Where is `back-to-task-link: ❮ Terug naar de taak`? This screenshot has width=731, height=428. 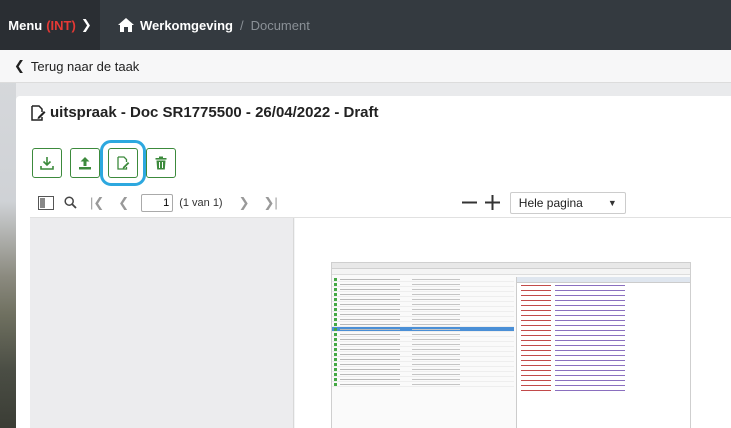 back-to-task-link: ❮ Terug naar de taak is located at coordinates (365, 66).